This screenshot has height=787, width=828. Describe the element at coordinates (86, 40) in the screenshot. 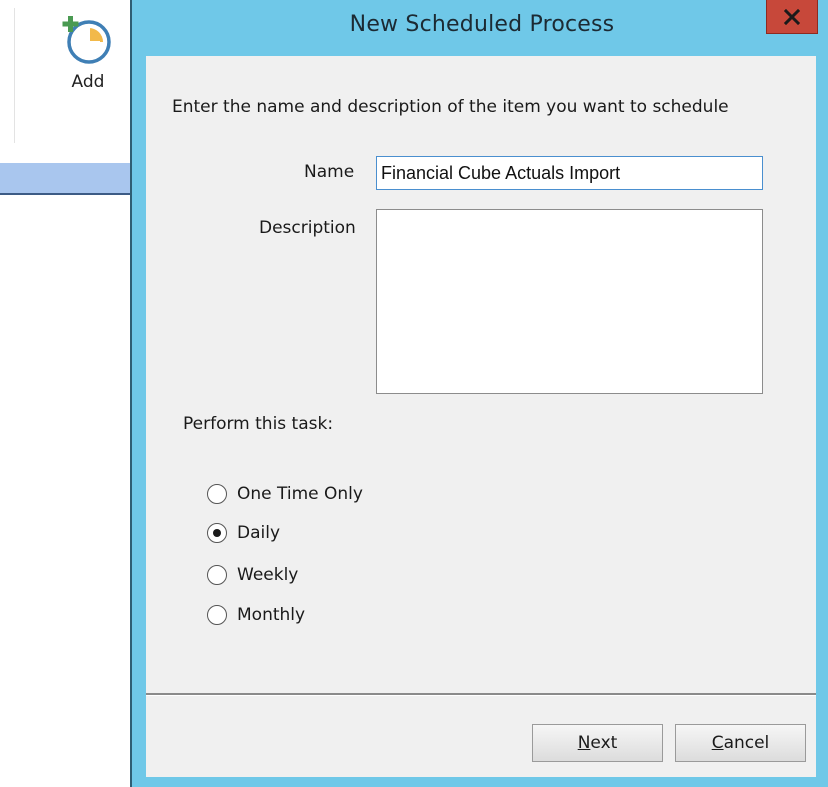

I see `clock-with-plus-icon` at that location.